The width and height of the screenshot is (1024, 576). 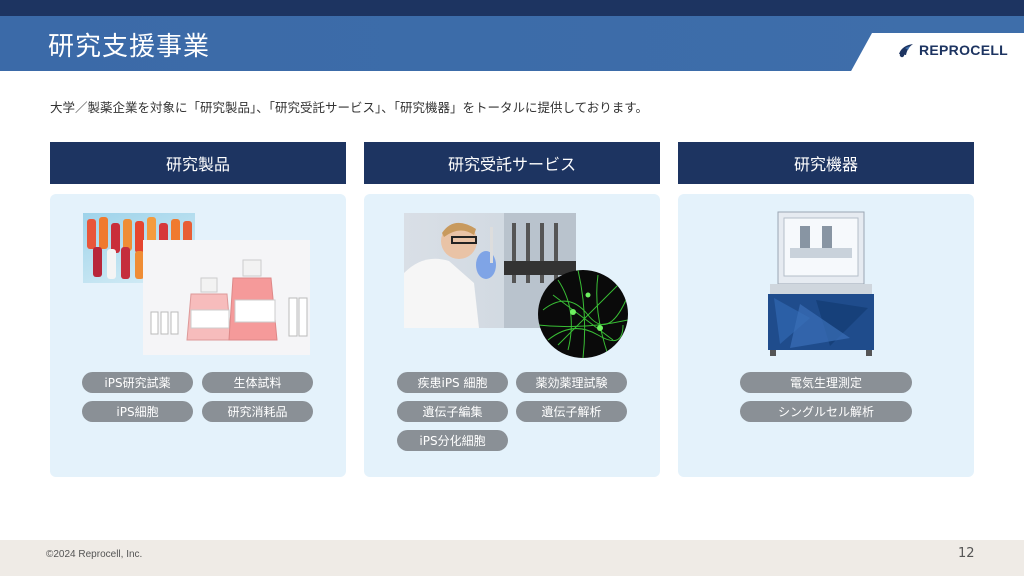 I want to click on tag-ips-cells: iPS細胞, so click(x=137, y=411).